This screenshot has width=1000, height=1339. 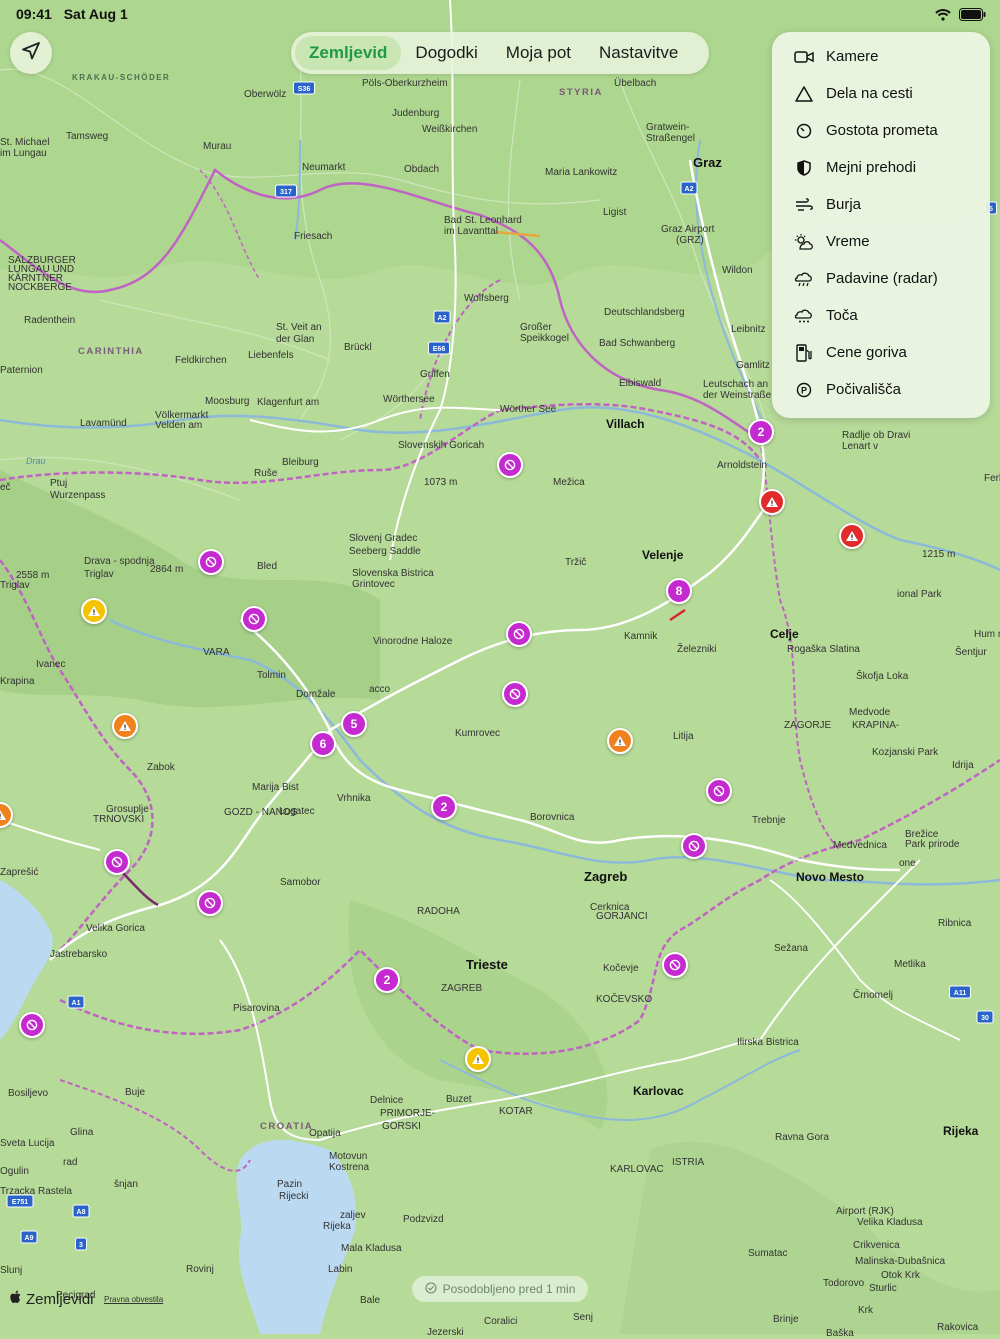 I want to click on map-place-label: acco, so click(x=380, y=689).